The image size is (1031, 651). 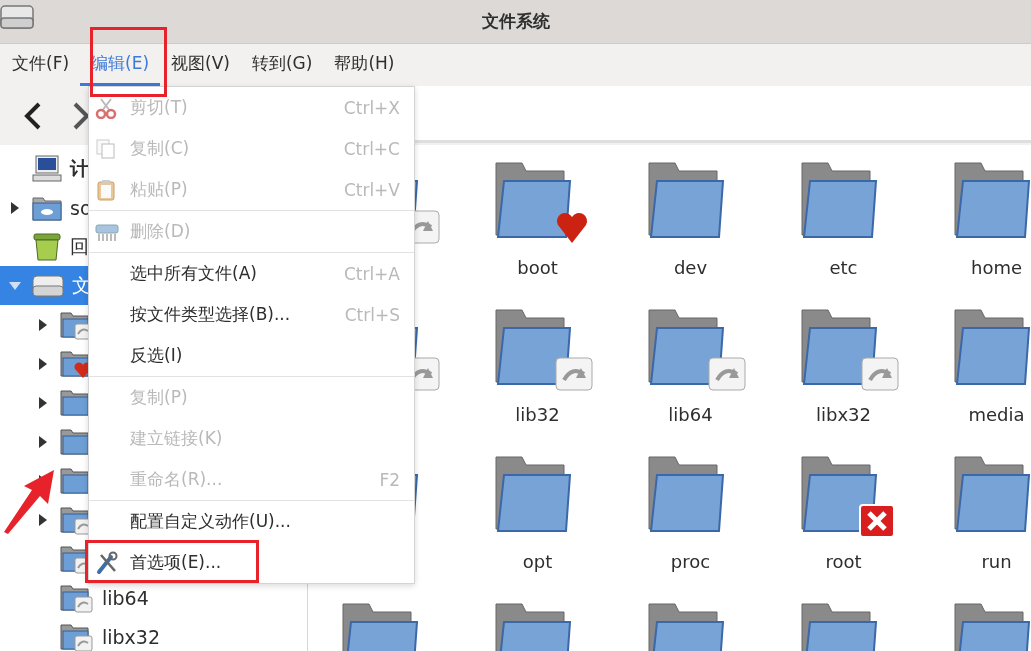 What do you see at coordinates (79, 168) in the screenshot?
I see `tree-label: 计` at bounding box center [79, 168].